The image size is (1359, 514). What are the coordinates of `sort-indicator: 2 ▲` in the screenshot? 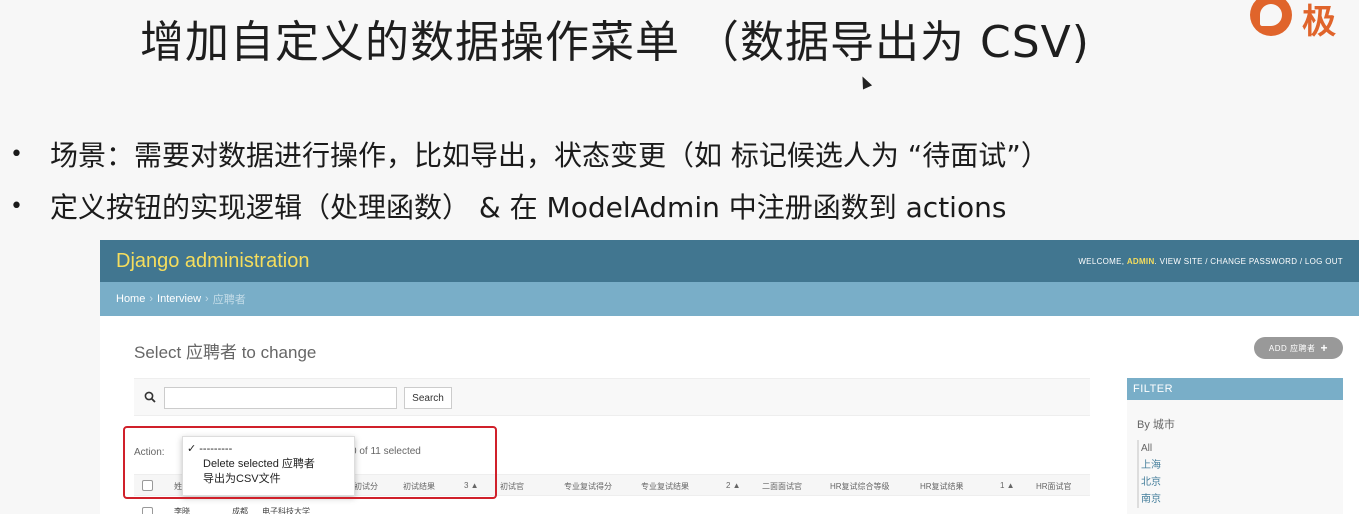 It's located at (733, 485).